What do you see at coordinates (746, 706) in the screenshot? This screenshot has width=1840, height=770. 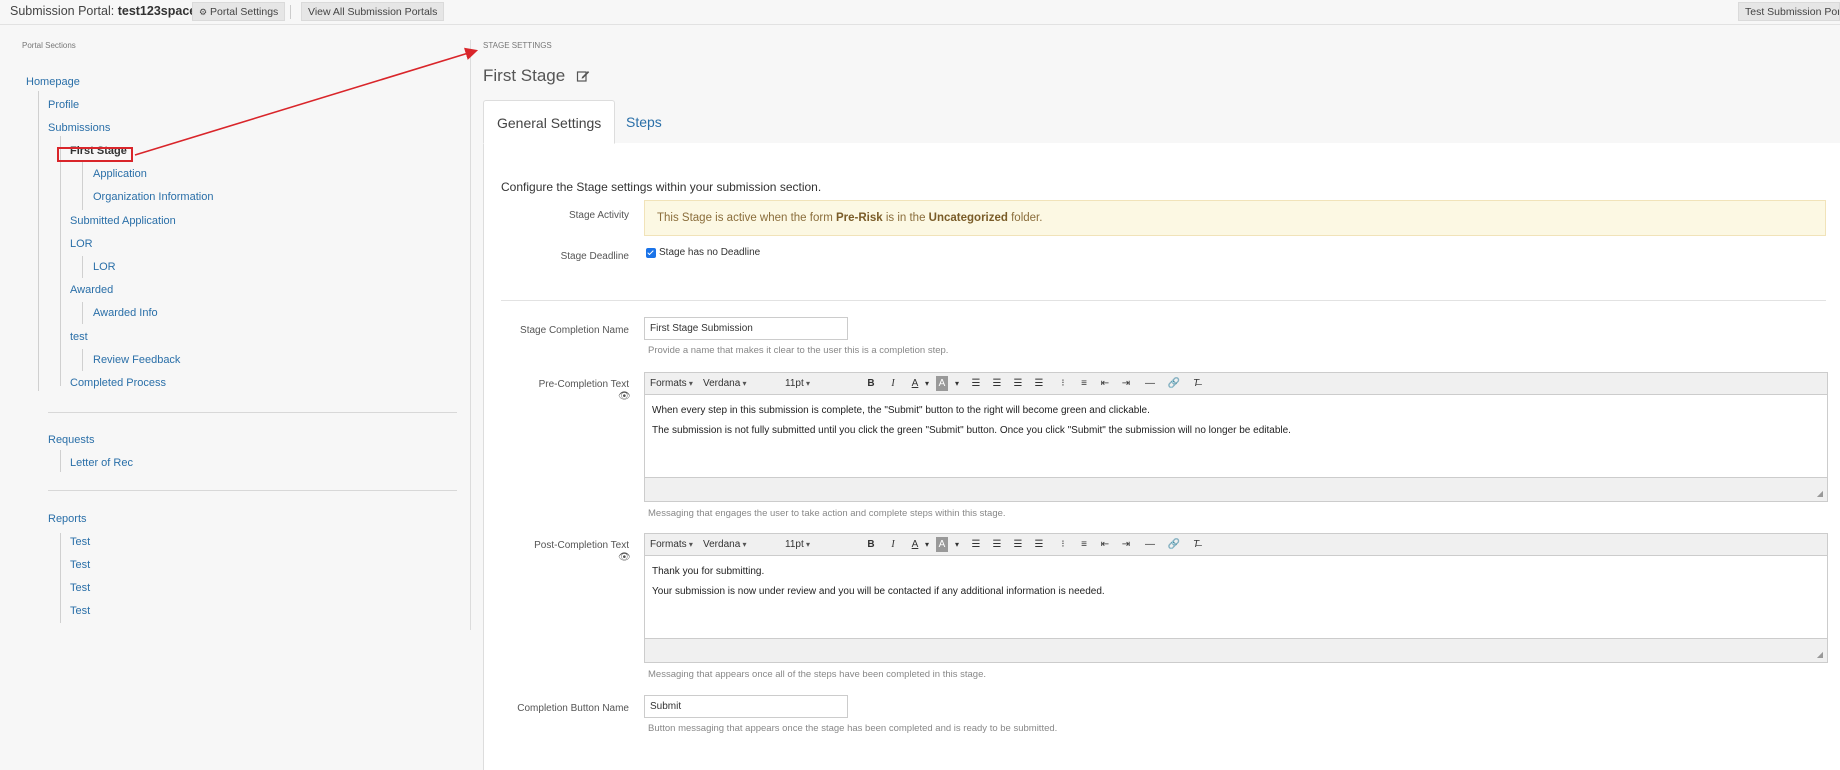 I see `completion-button-name-input: Submit` at bounding box center [746, 706].